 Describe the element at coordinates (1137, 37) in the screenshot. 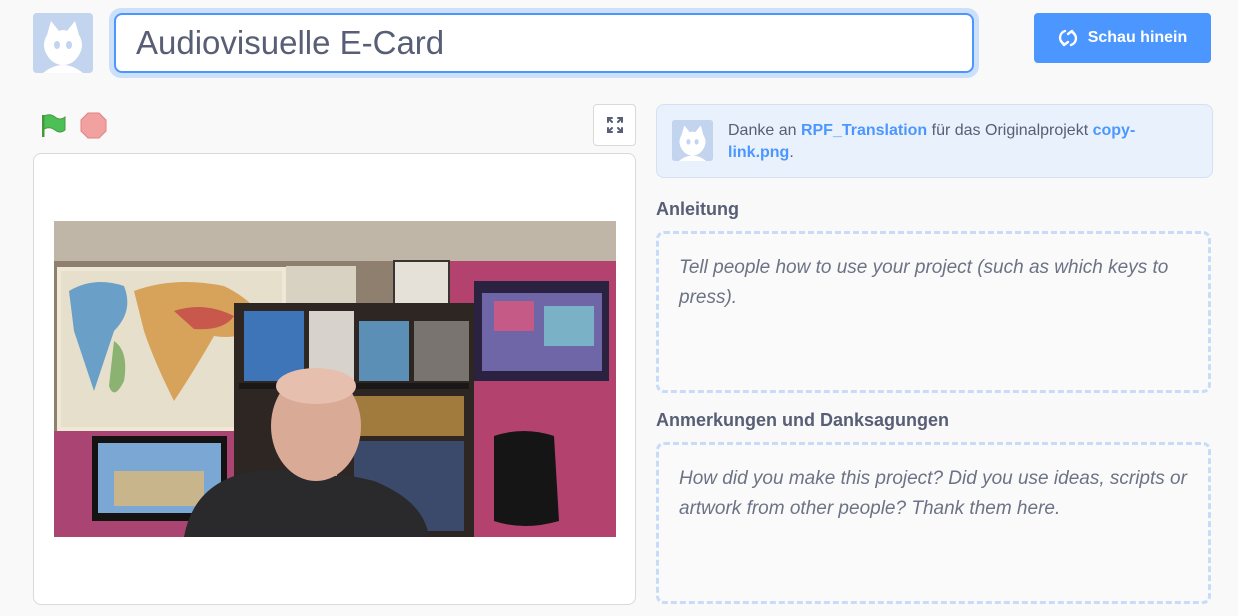

I see `see-inside-label: Schau hinein` at that location.